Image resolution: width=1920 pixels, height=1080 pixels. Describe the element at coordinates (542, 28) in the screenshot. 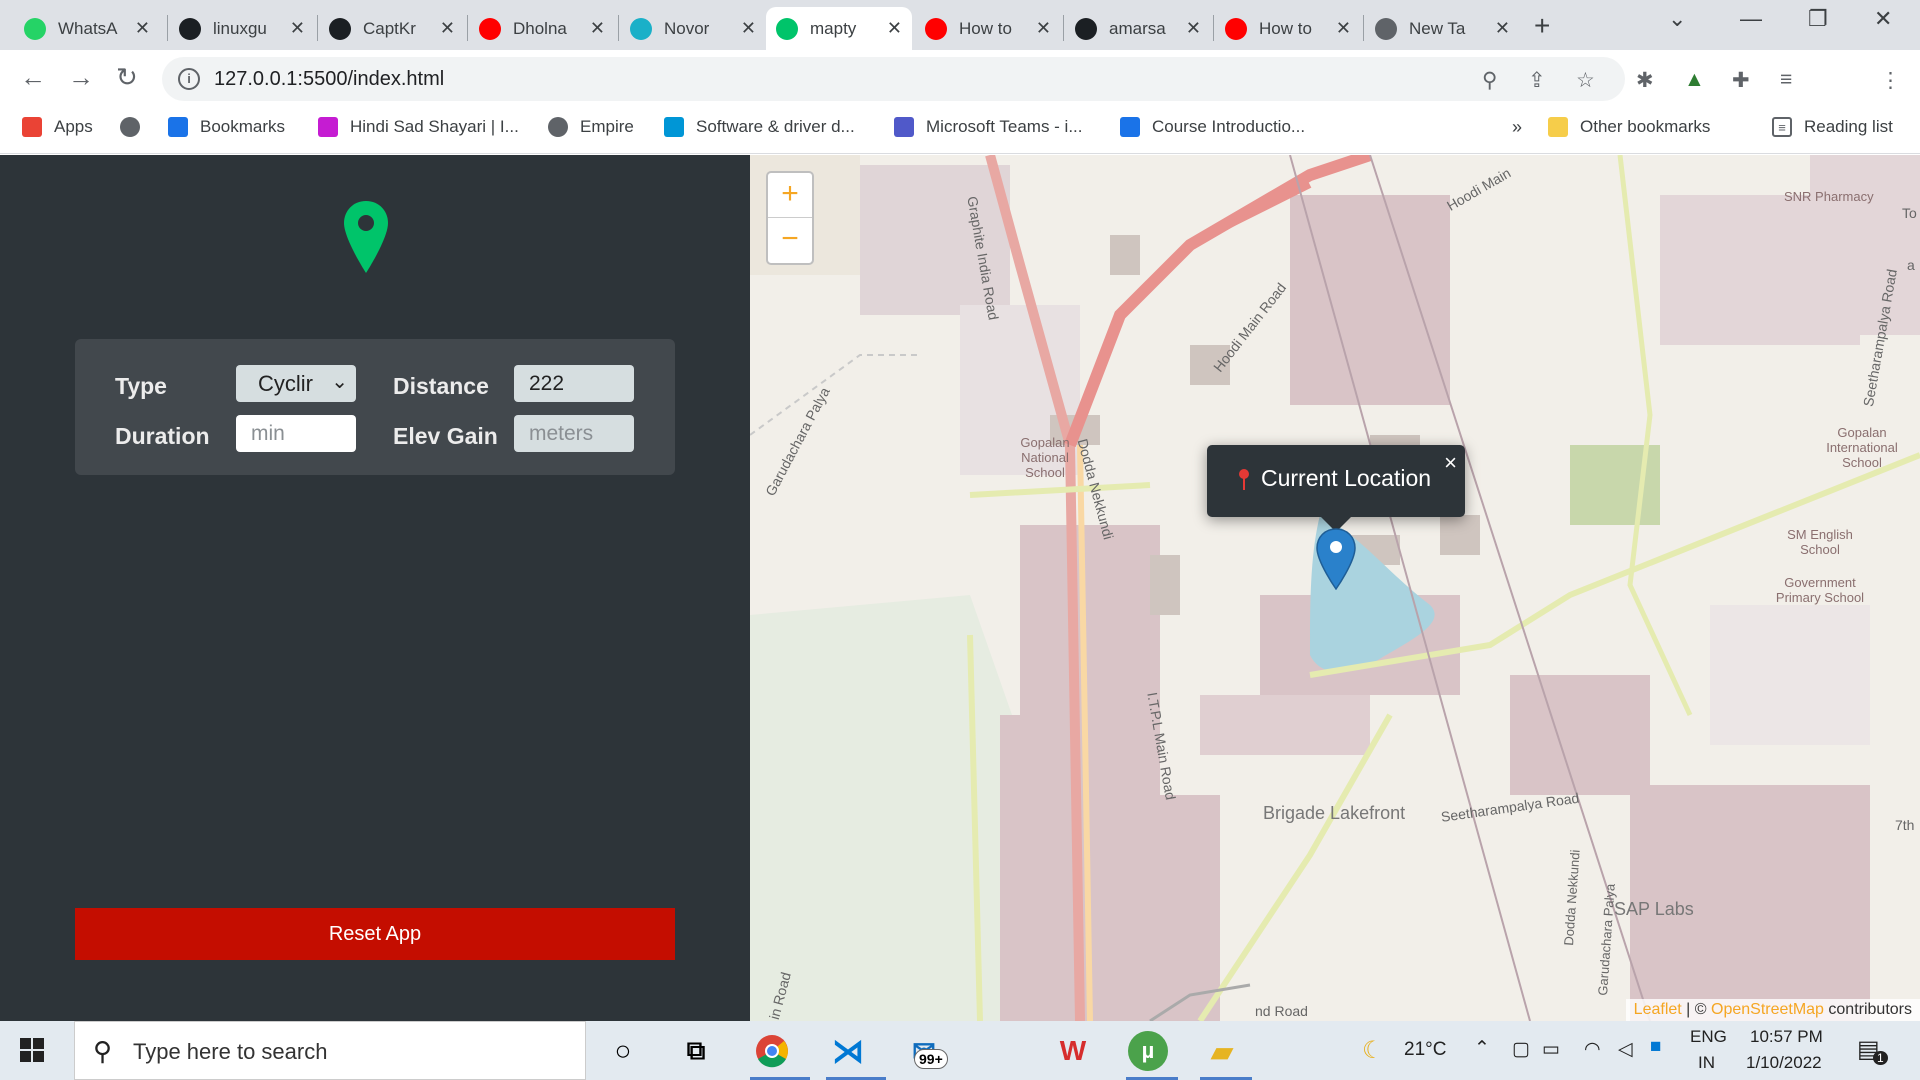

I see `browser-tab: Dholna ✕` at that location.